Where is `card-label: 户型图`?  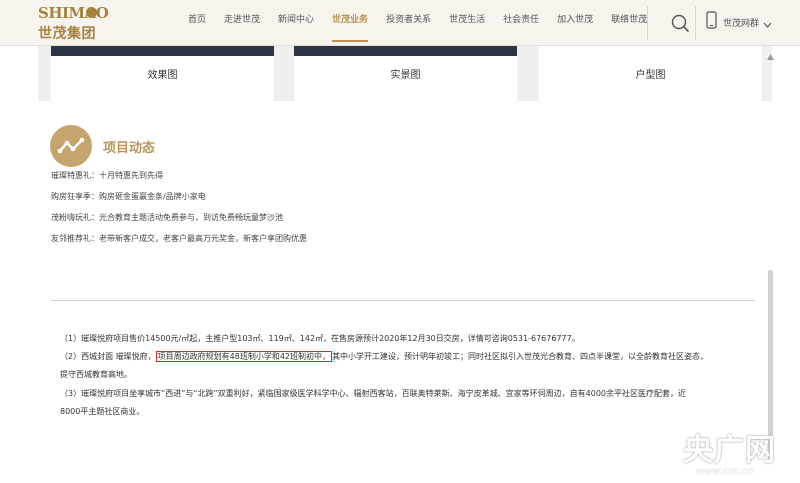 card-label: 户型图 is located at coordinates (650, 75).